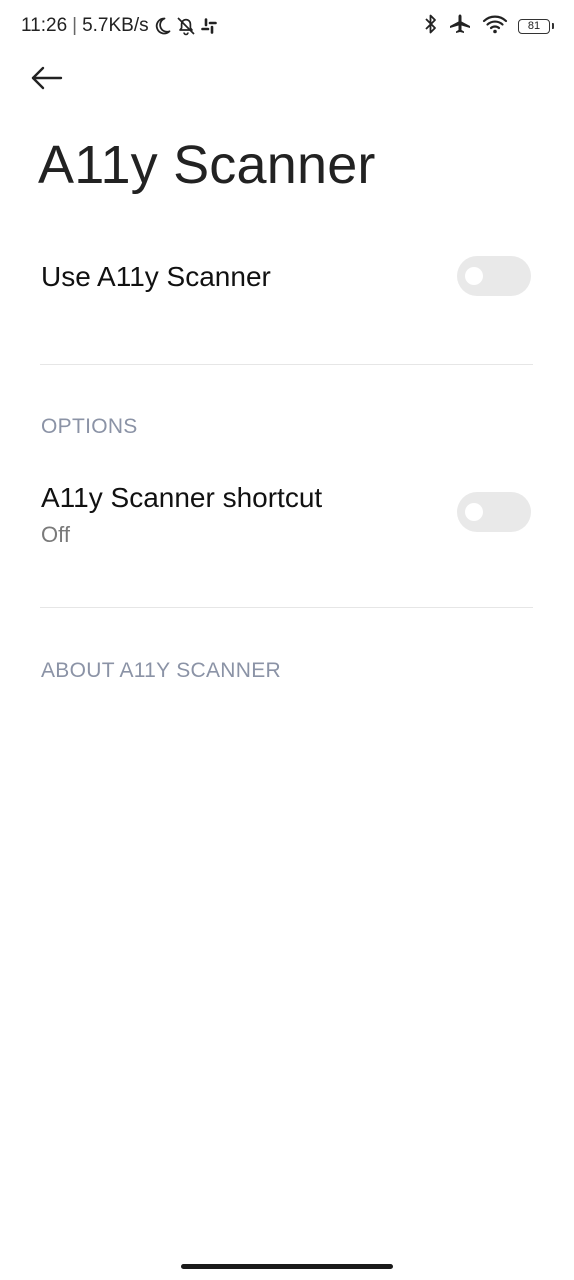 The image size is (574, 1280). I want to click on moon-icon, so click(162, 26).